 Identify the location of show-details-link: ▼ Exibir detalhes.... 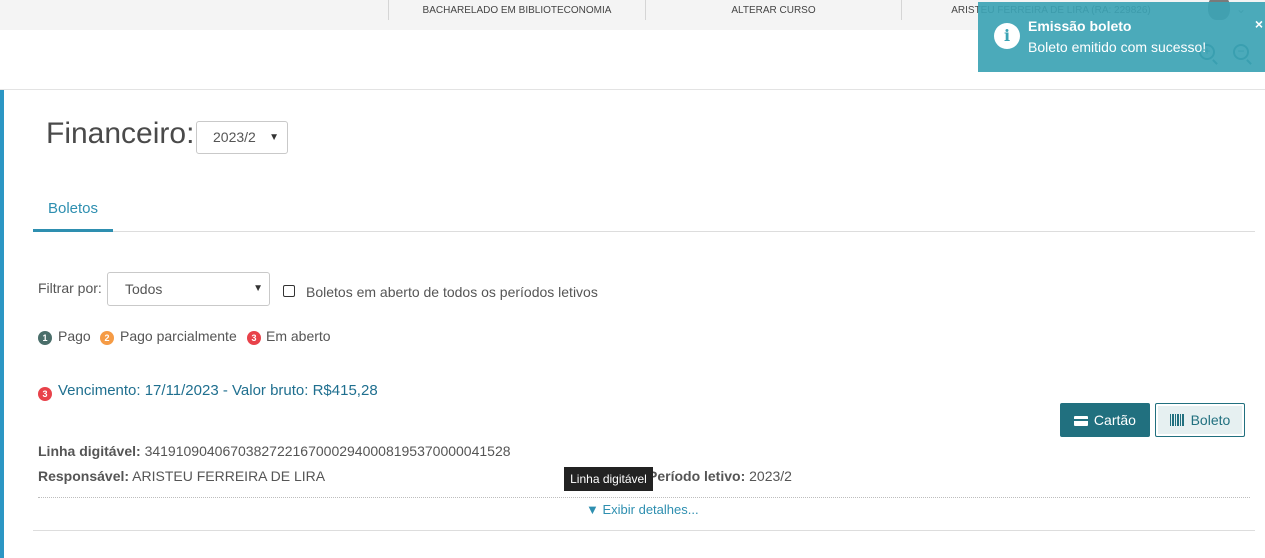
(642, 509).